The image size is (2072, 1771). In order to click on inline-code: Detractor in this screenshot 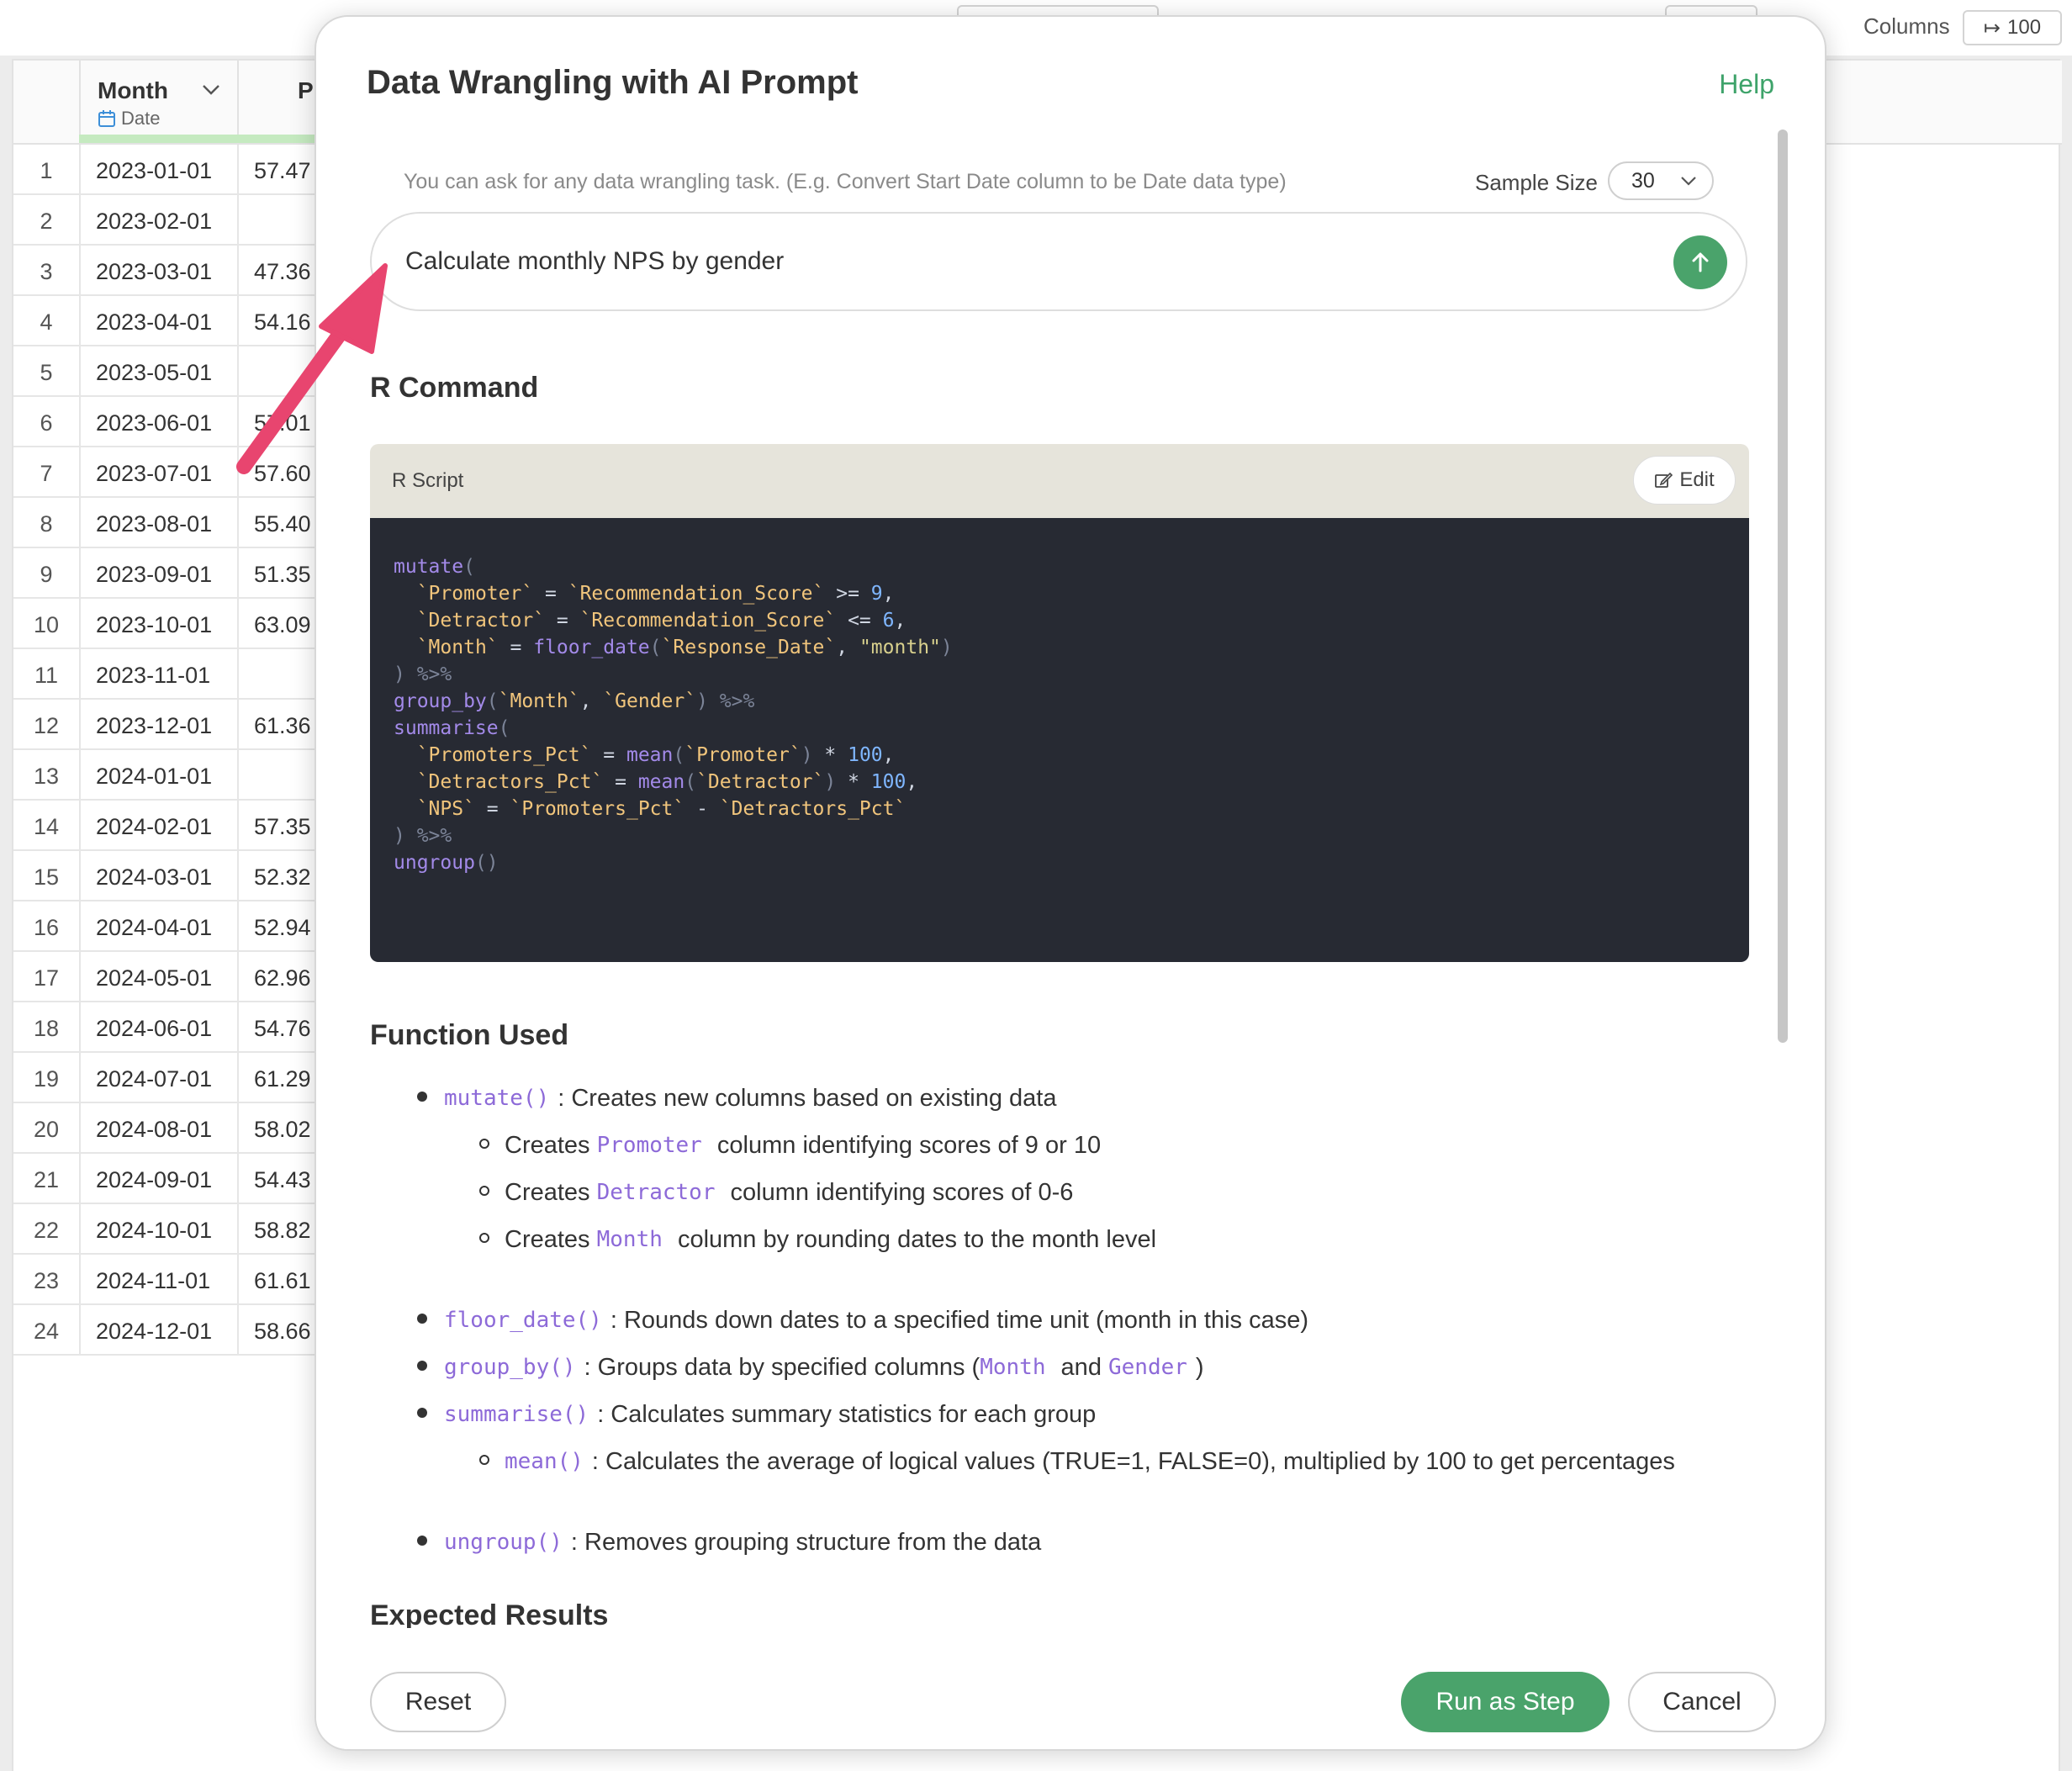, I will do `click(656, 1192)`.